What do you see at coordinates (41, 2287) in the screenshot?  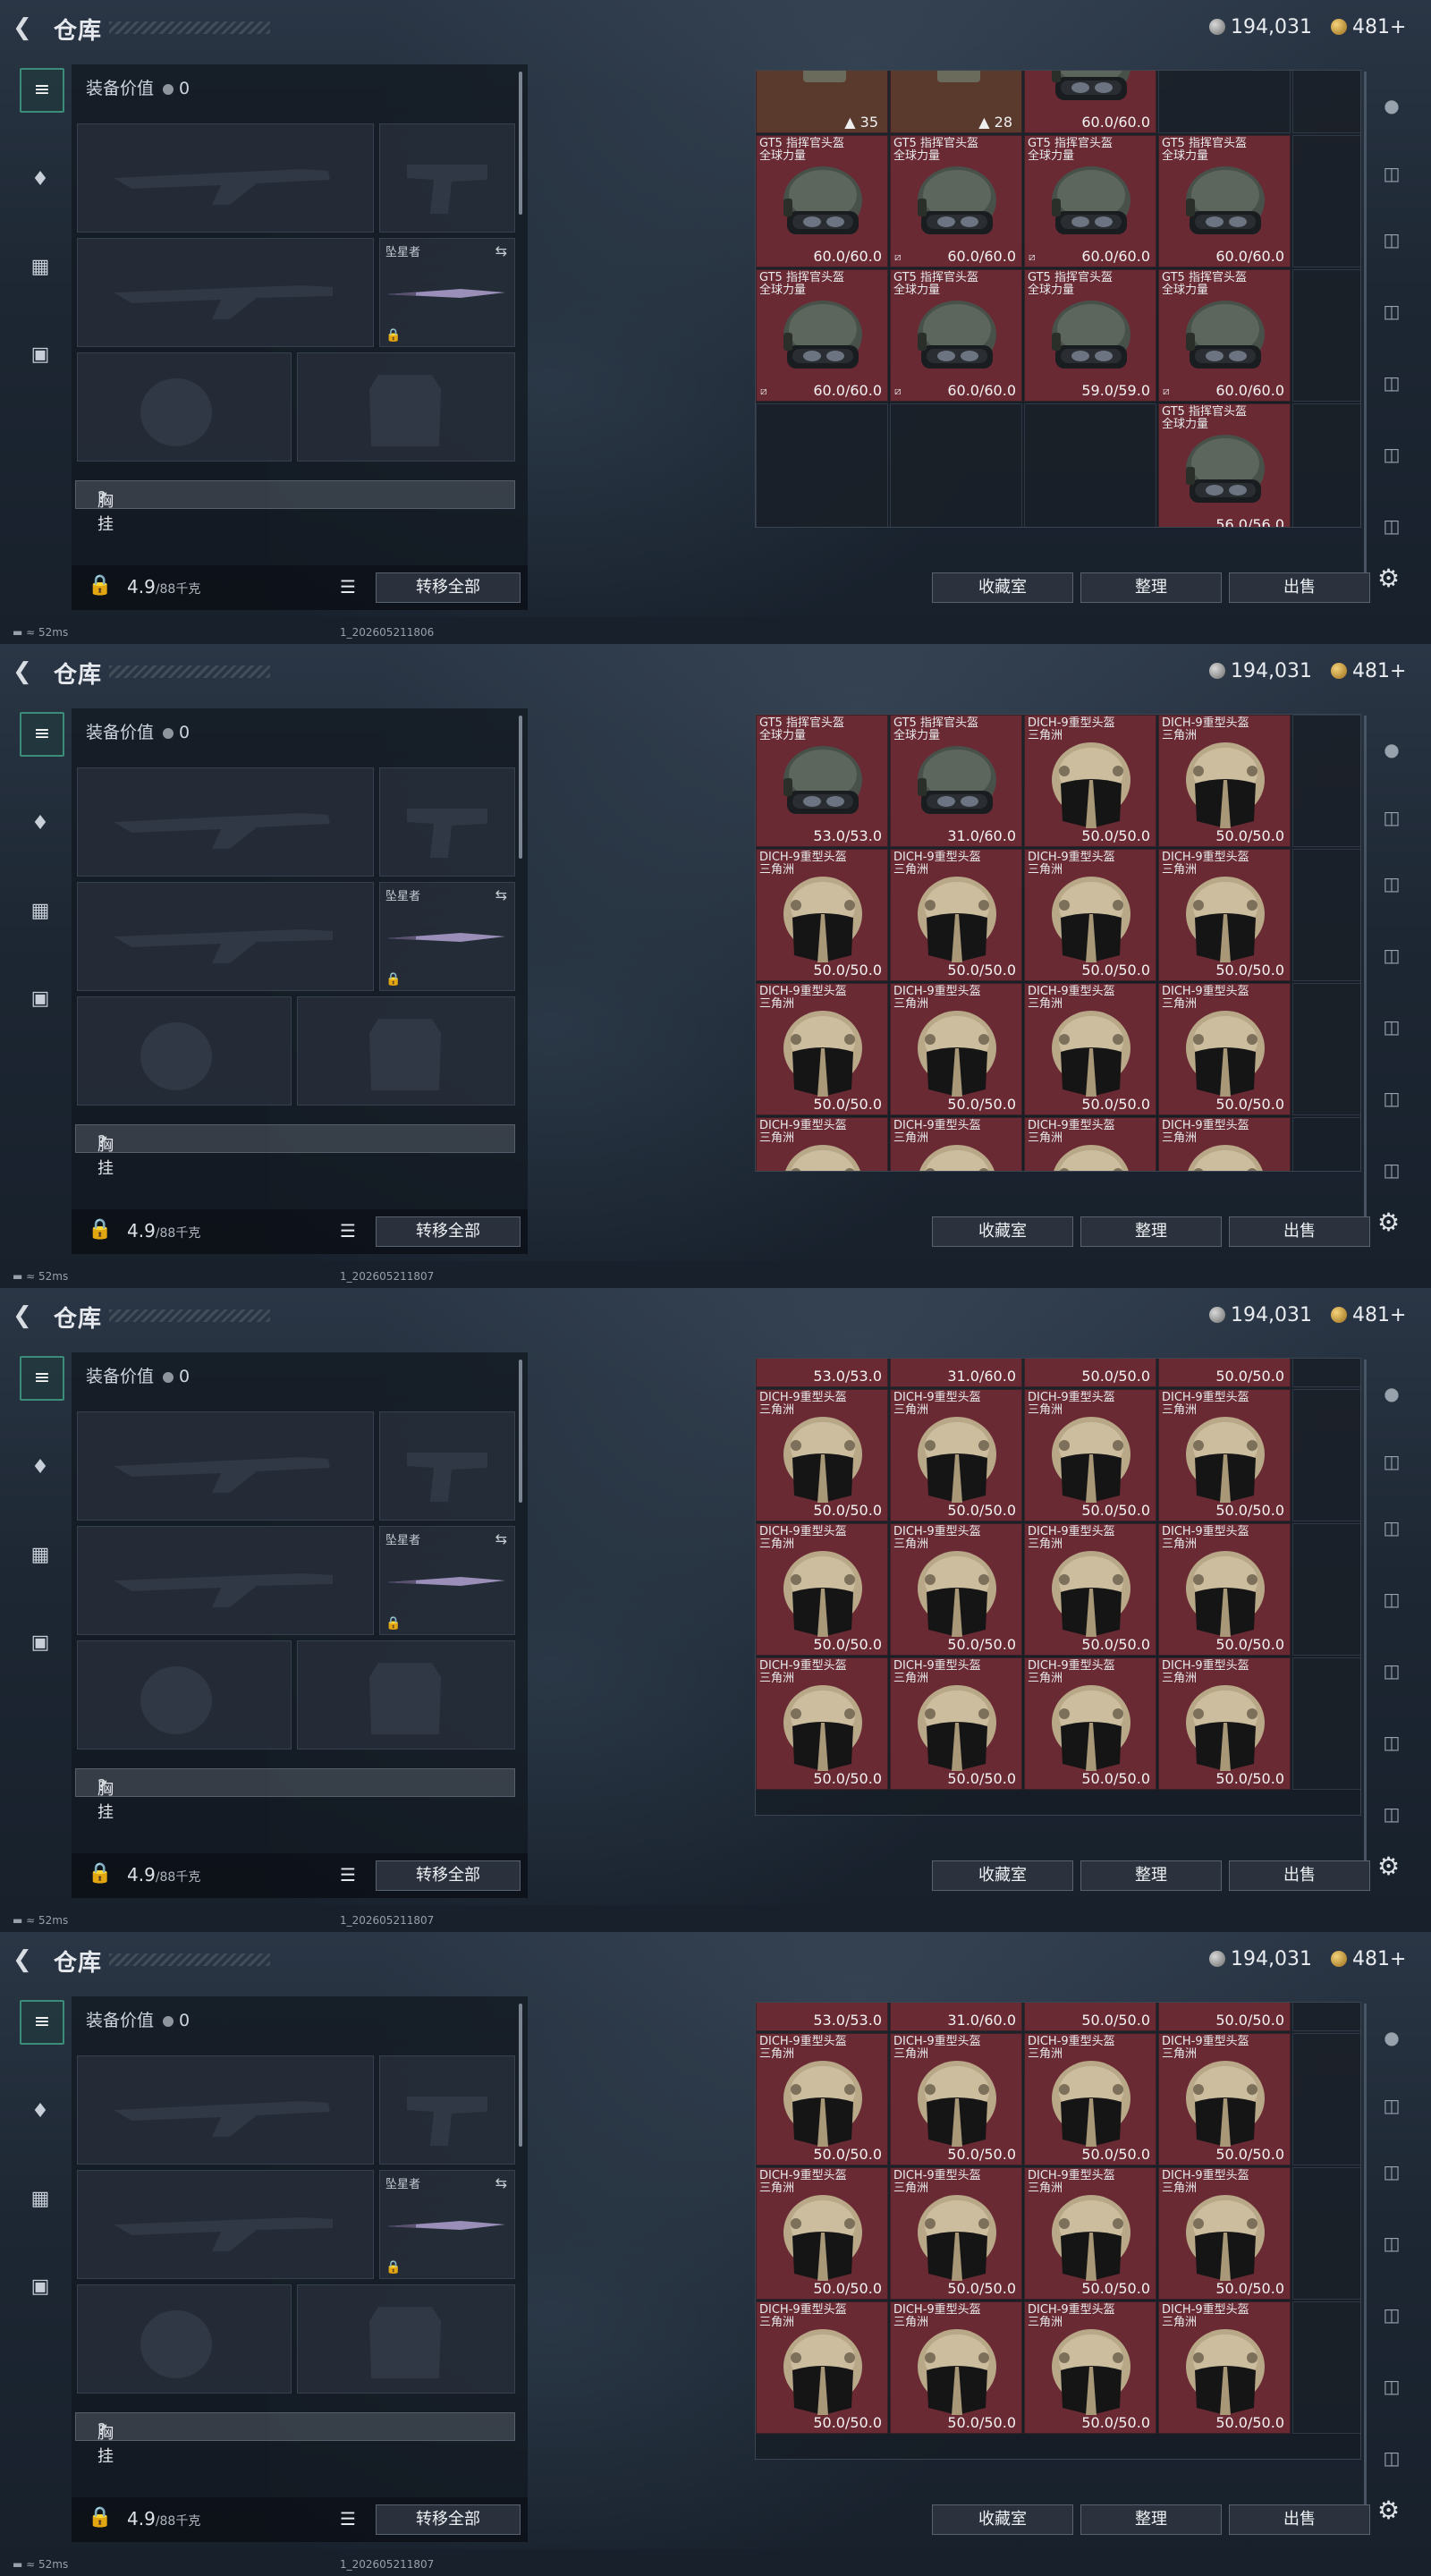 I see `briefcase-icon: ▣` at bounding box center [41, 2287].